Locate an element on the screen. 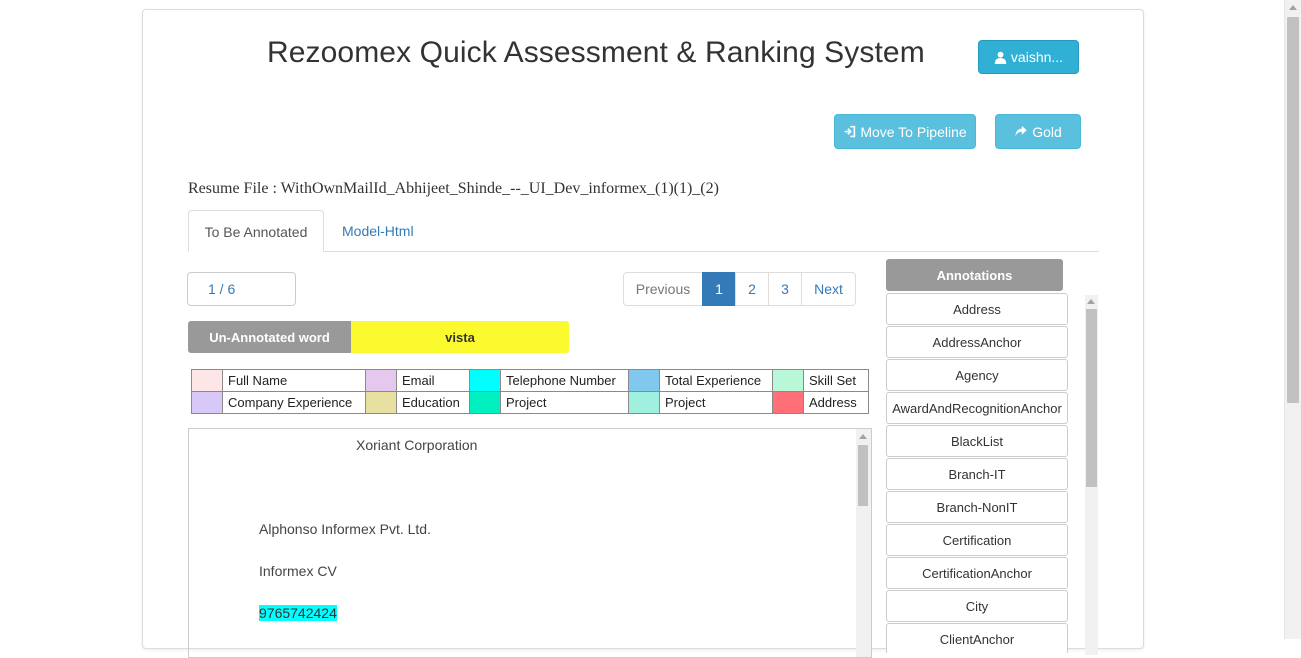  share-icon is located at coordinates (1021, 131).